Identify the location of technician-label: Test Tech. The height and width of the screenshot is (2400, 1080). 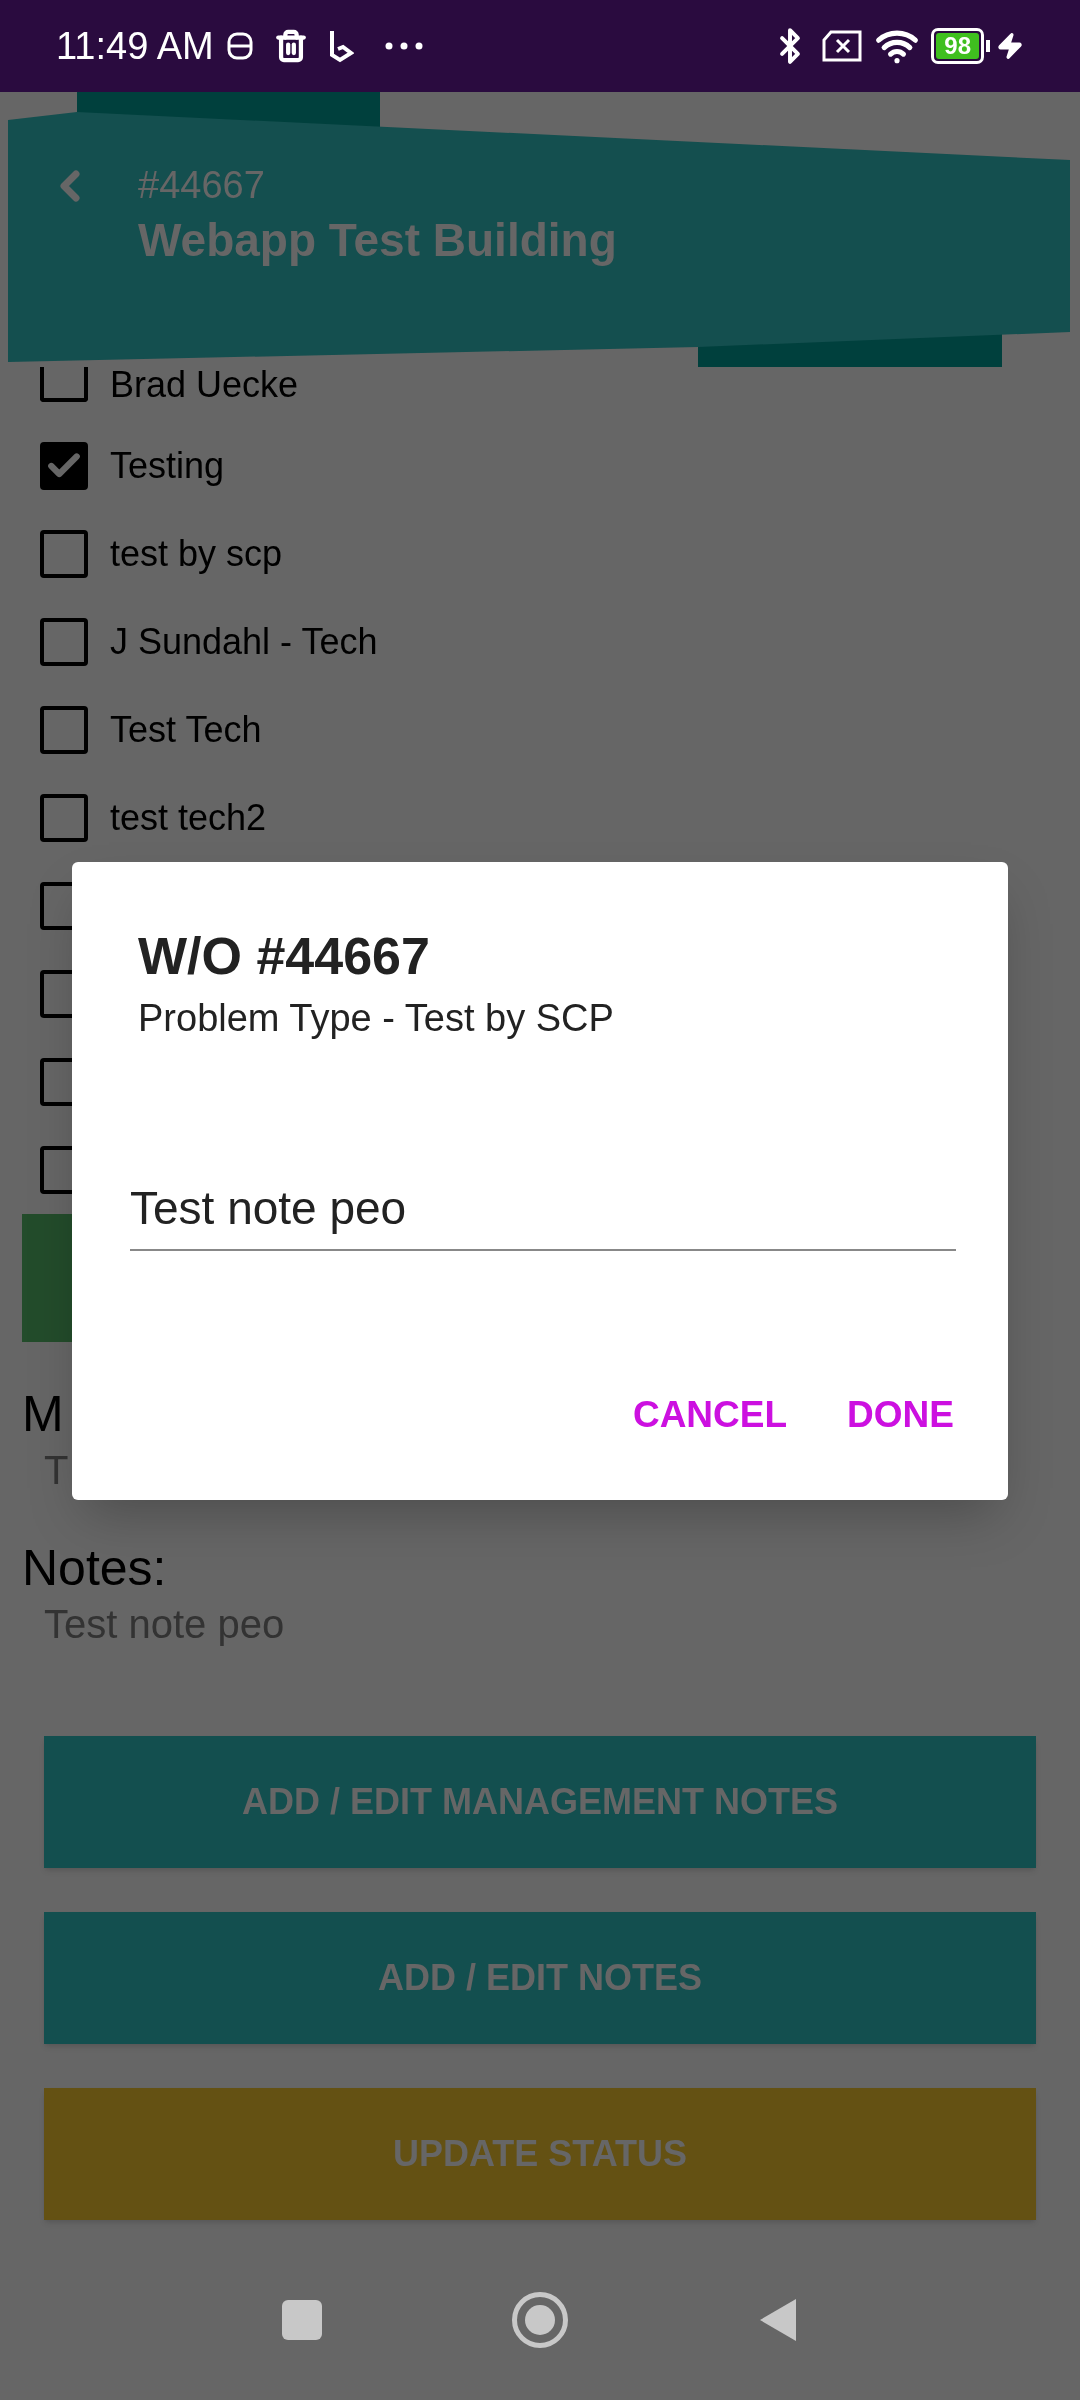
(186, 730).